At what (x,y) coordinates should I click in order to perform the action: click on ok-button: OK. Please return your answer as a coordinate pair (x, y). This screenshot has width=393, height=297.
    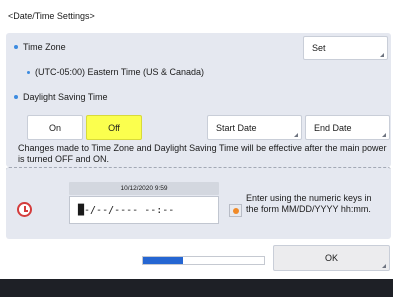
    Looking at the image, I should click on (331, 258).